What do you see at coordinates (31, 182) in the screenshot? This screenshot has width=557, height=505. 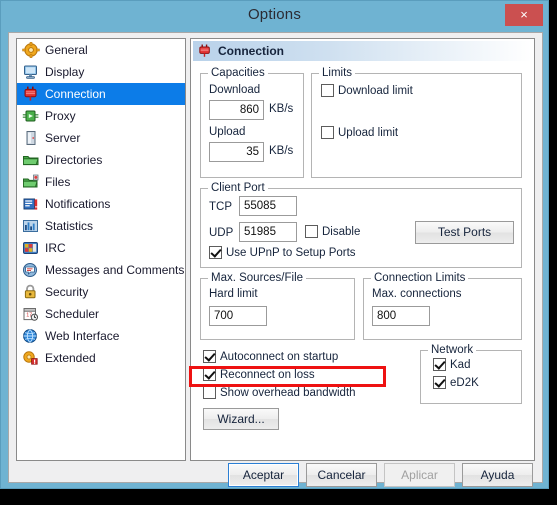 I see `files-icon` at bounding box center [31, 182].